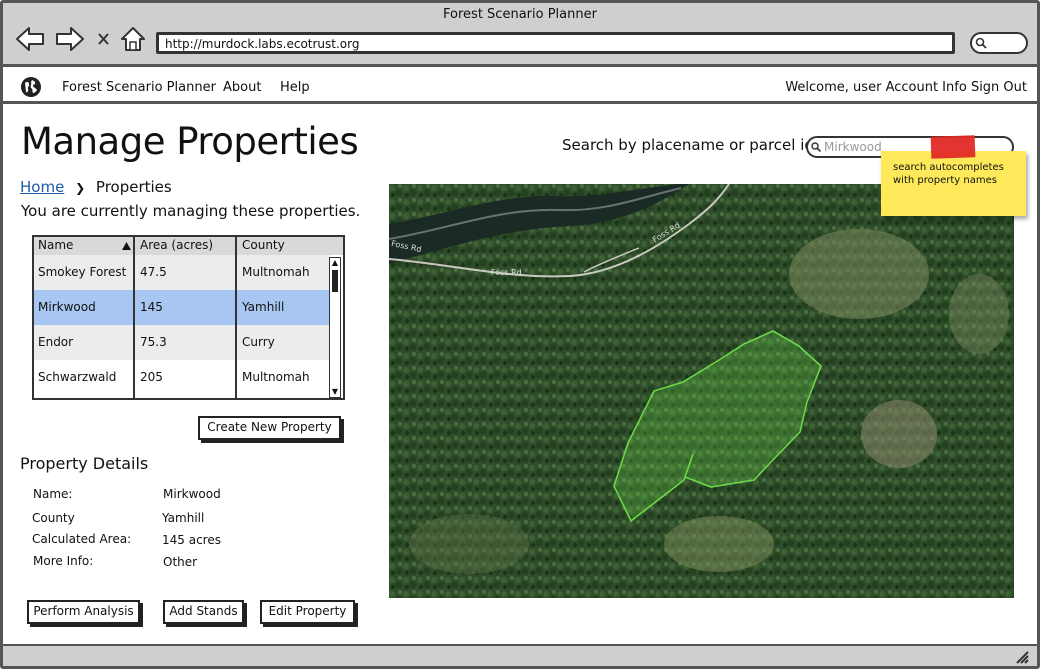  I want to click on sort-ascending-icon, so click(126, 246).